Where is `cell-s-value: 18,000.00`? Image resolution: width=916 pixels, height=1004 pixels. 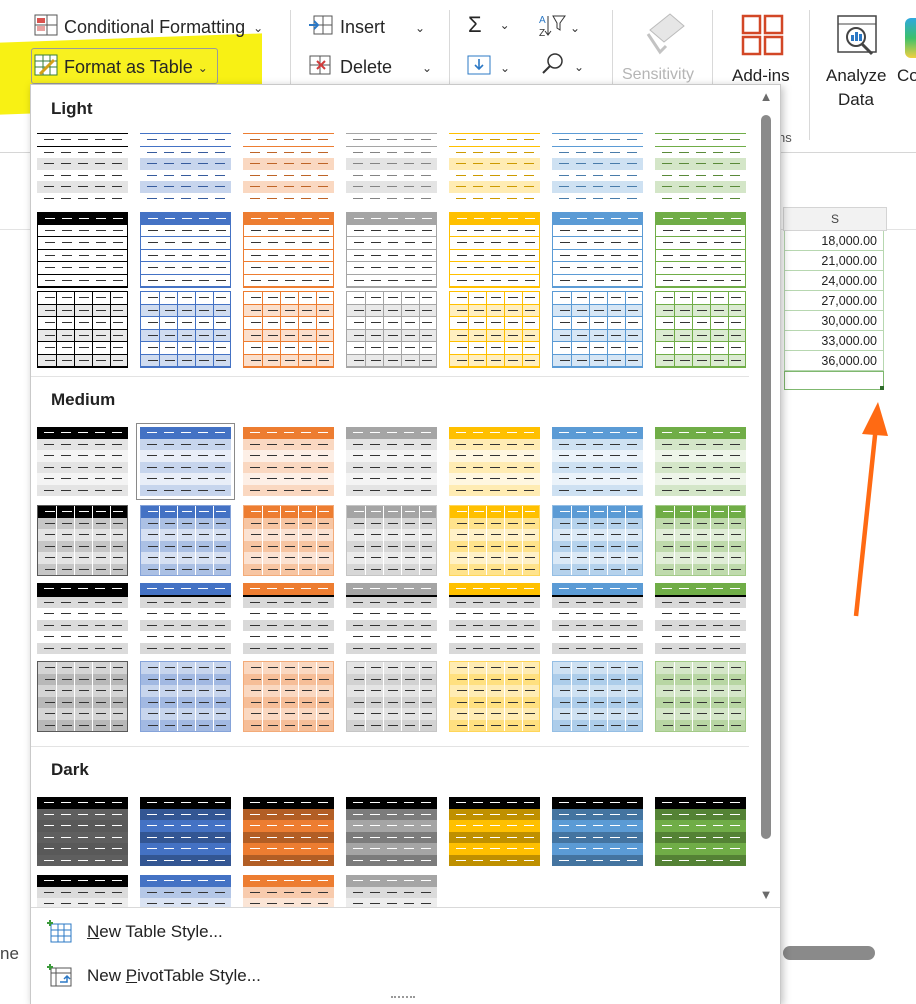 cell-s-value: 18,000.00 is located at coordinates (834, 241).